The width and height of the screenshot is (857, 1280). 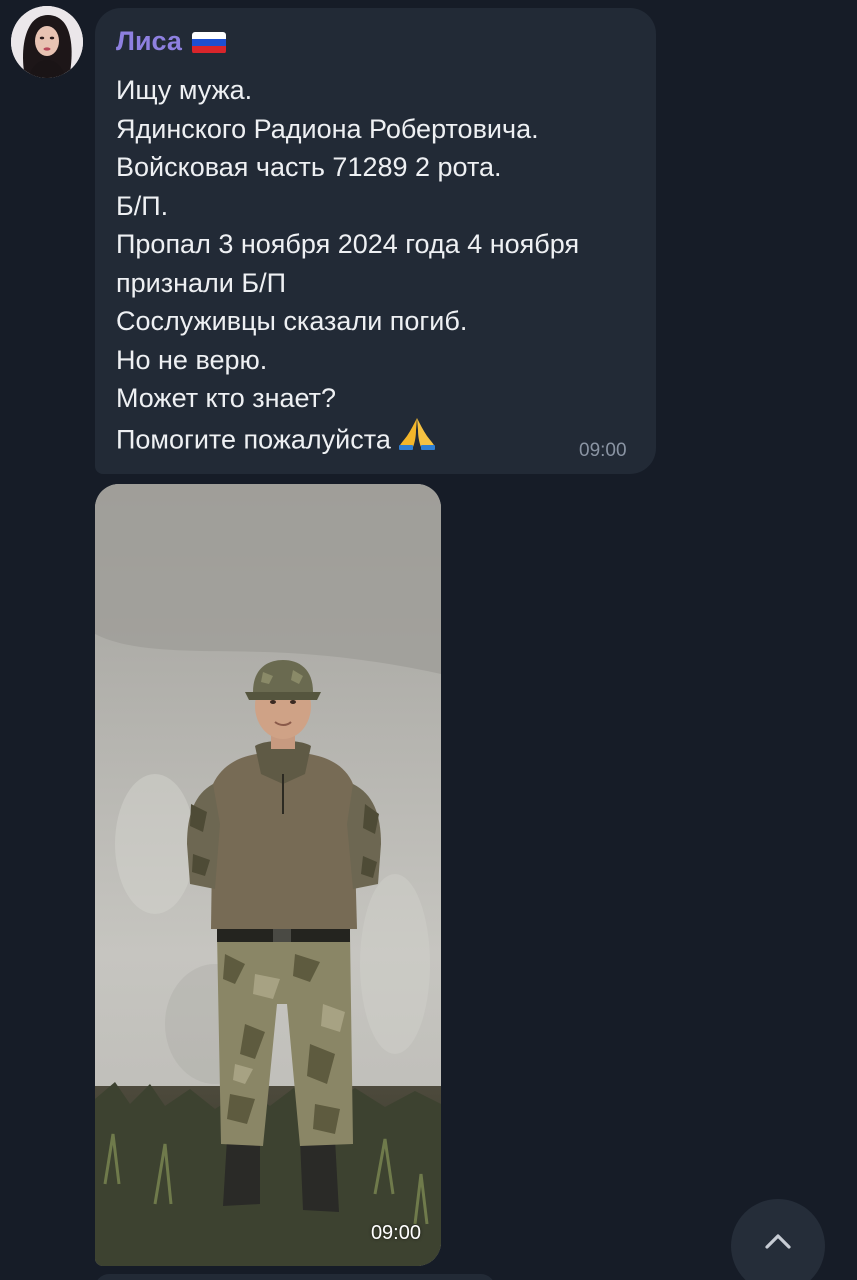 I want to click on message-line: Войсковая часть 71289 2 рота., so click(x=309, y=167).